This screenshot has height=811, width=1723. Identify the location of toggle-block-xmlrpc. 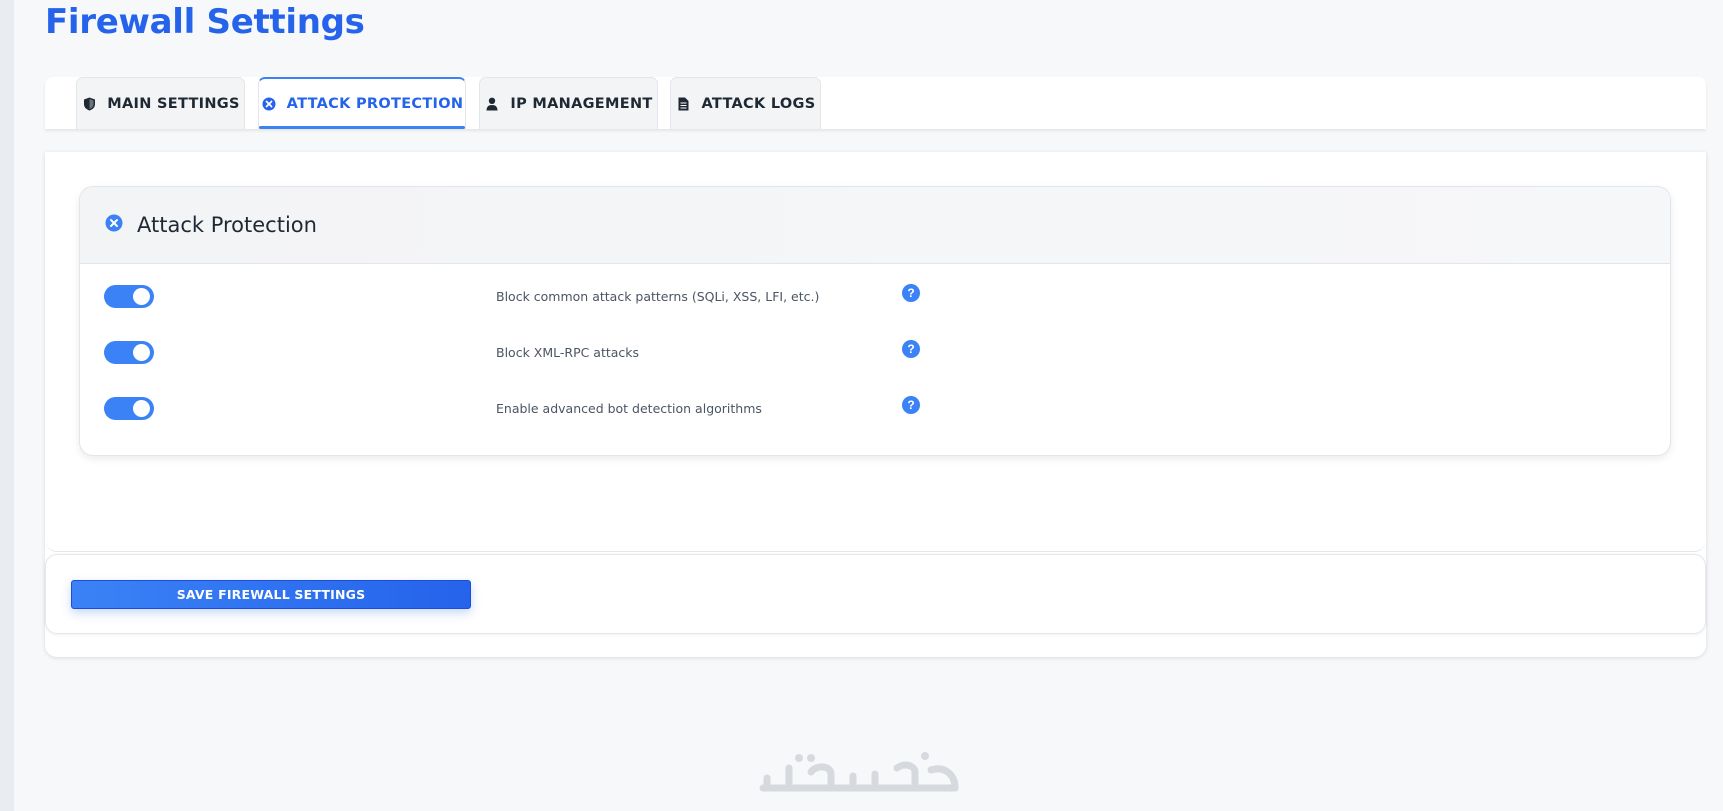
(129, 352).